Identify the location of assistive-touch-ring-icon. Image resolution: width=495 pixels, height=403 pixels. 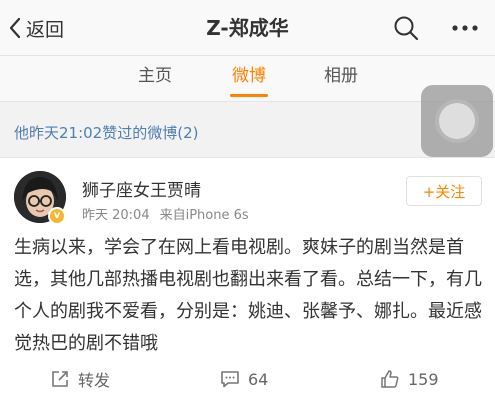
(457, 121).